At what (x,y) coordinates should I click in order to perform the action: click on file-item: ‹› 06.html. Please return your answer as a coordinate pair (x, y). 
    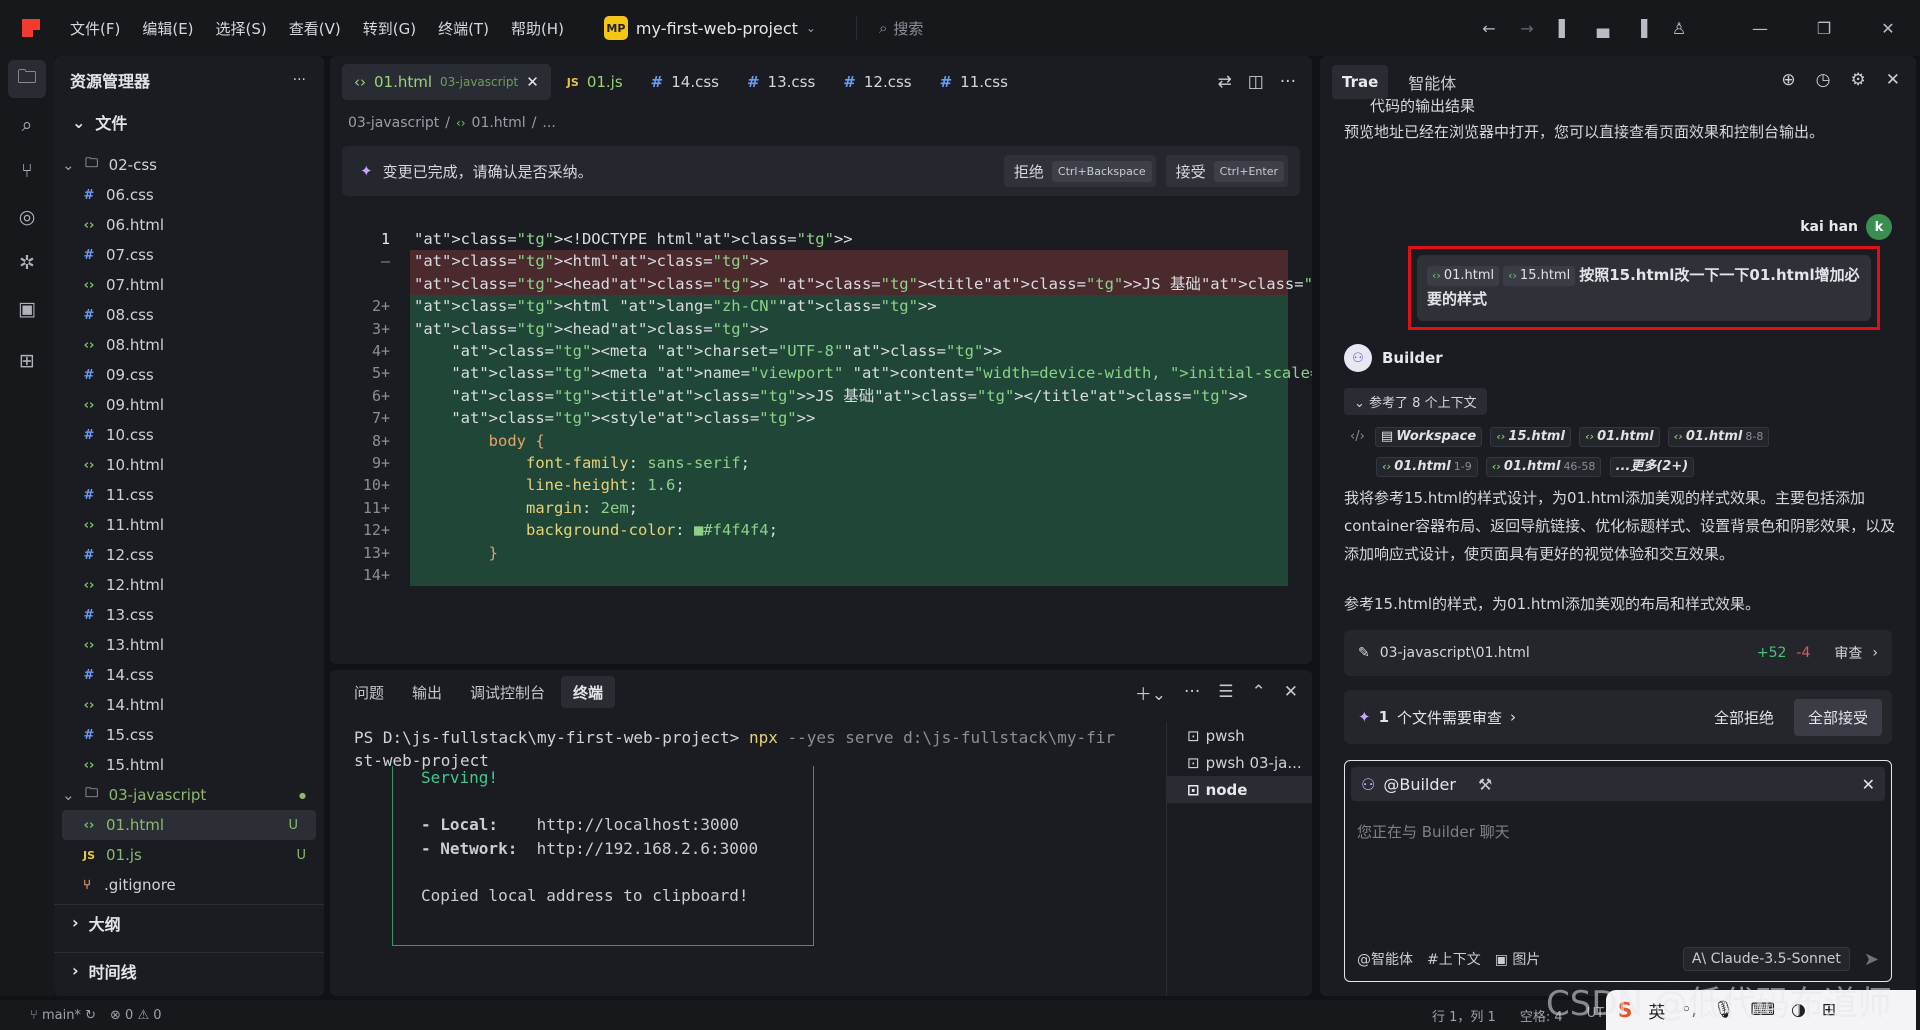
    Looking at the image, I should click on (189, 225).